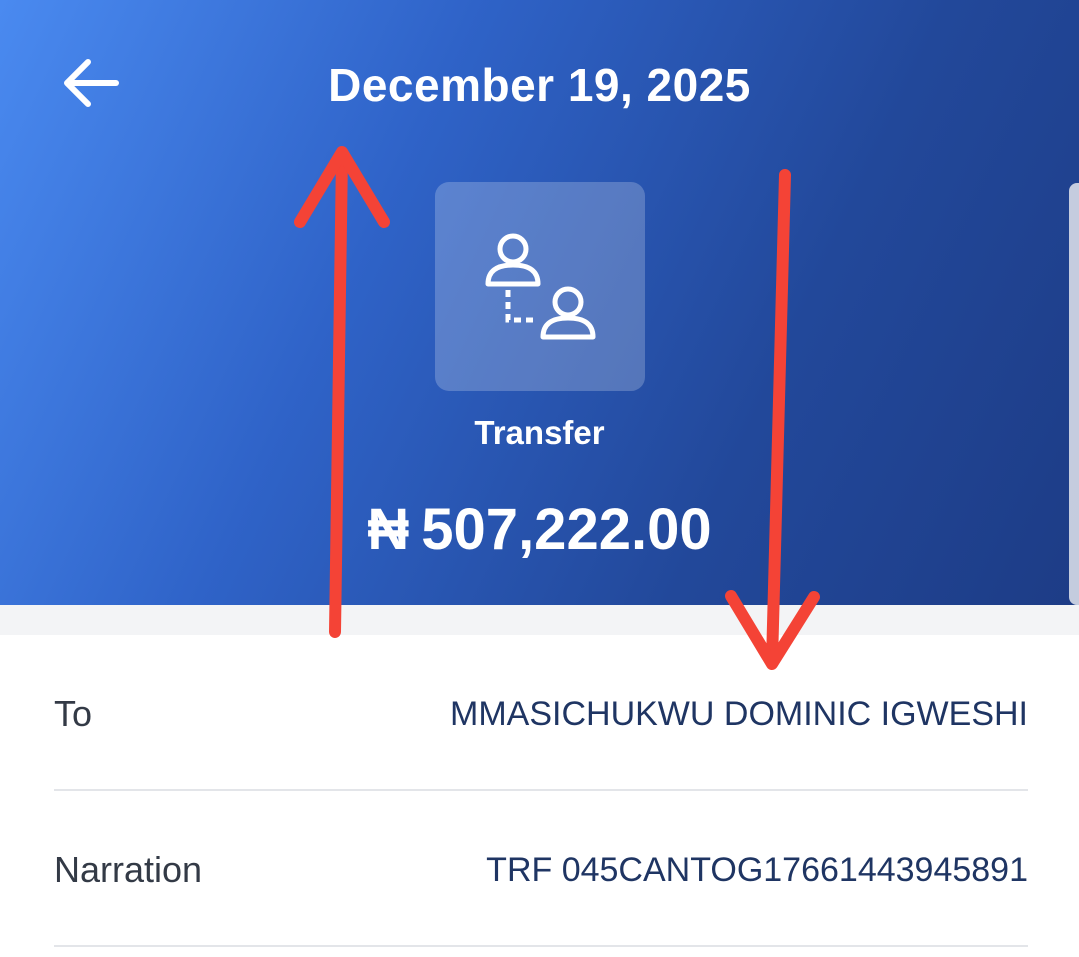 This screenshot has height=957, width=1079. What do you see at coordinates (388, 529) in the screenshot?
I see `currency-symbol: ₦` at bounding box center [388, 529].